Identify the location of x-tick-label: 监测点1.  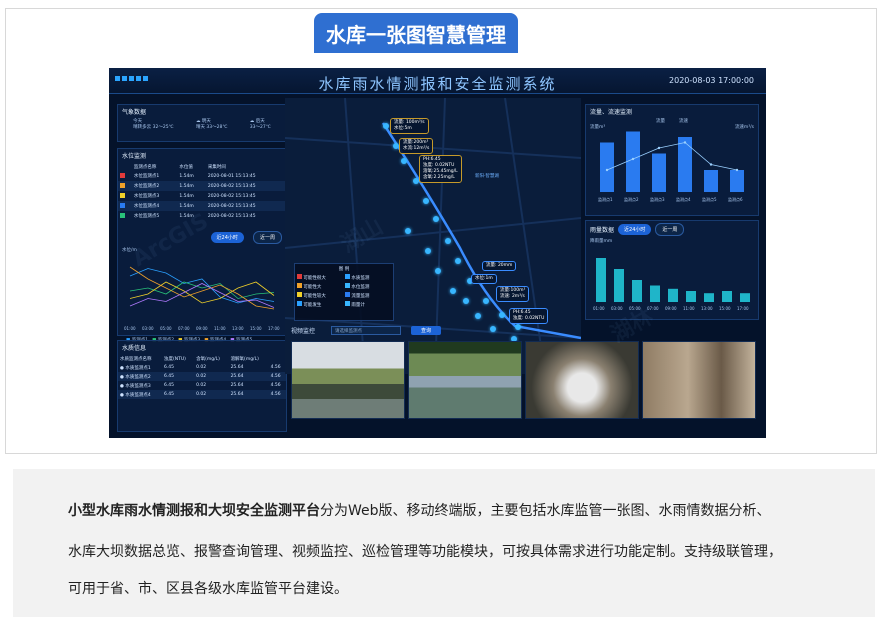
(605, 199).